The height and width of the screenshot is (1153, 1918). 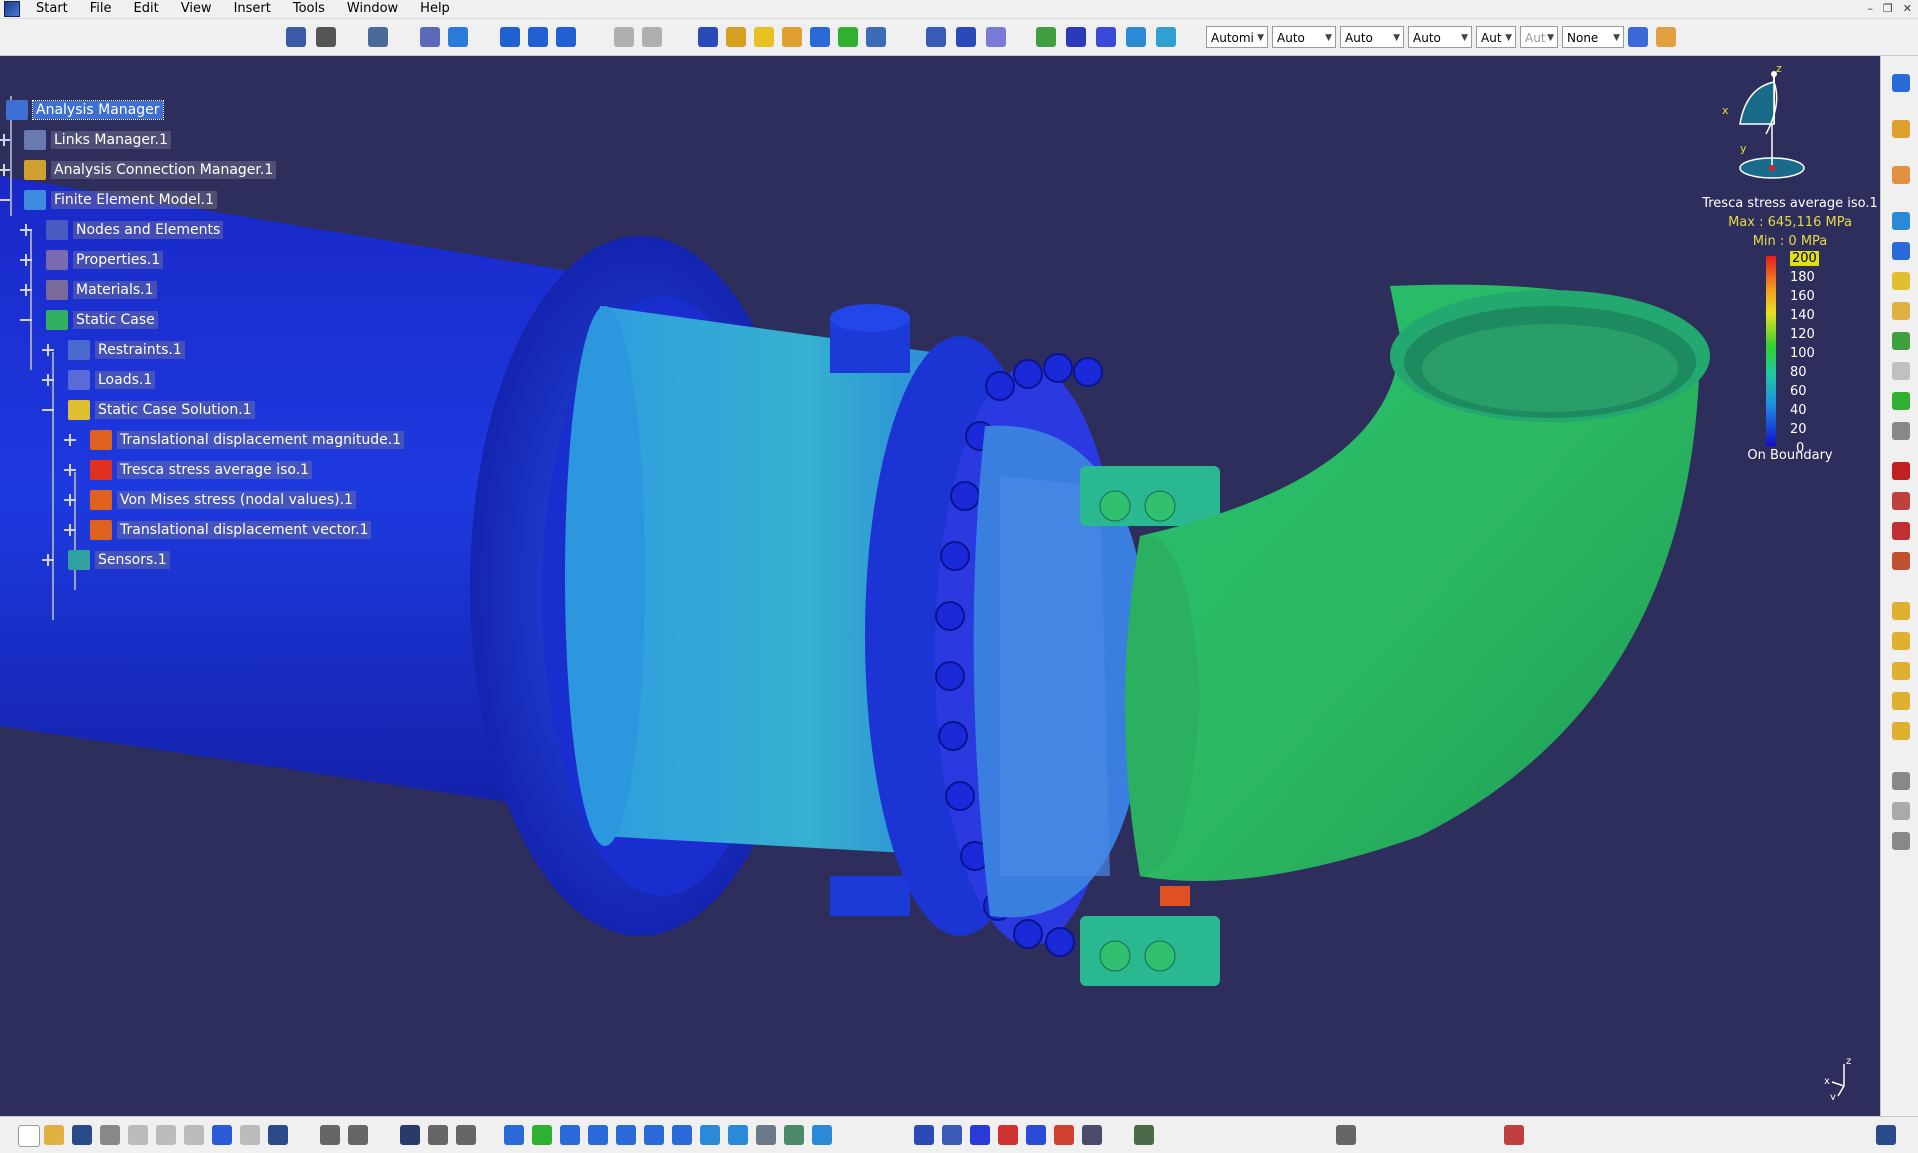 I want to click on tree-item-static-case: Static Case, so click(x=89, y=320).